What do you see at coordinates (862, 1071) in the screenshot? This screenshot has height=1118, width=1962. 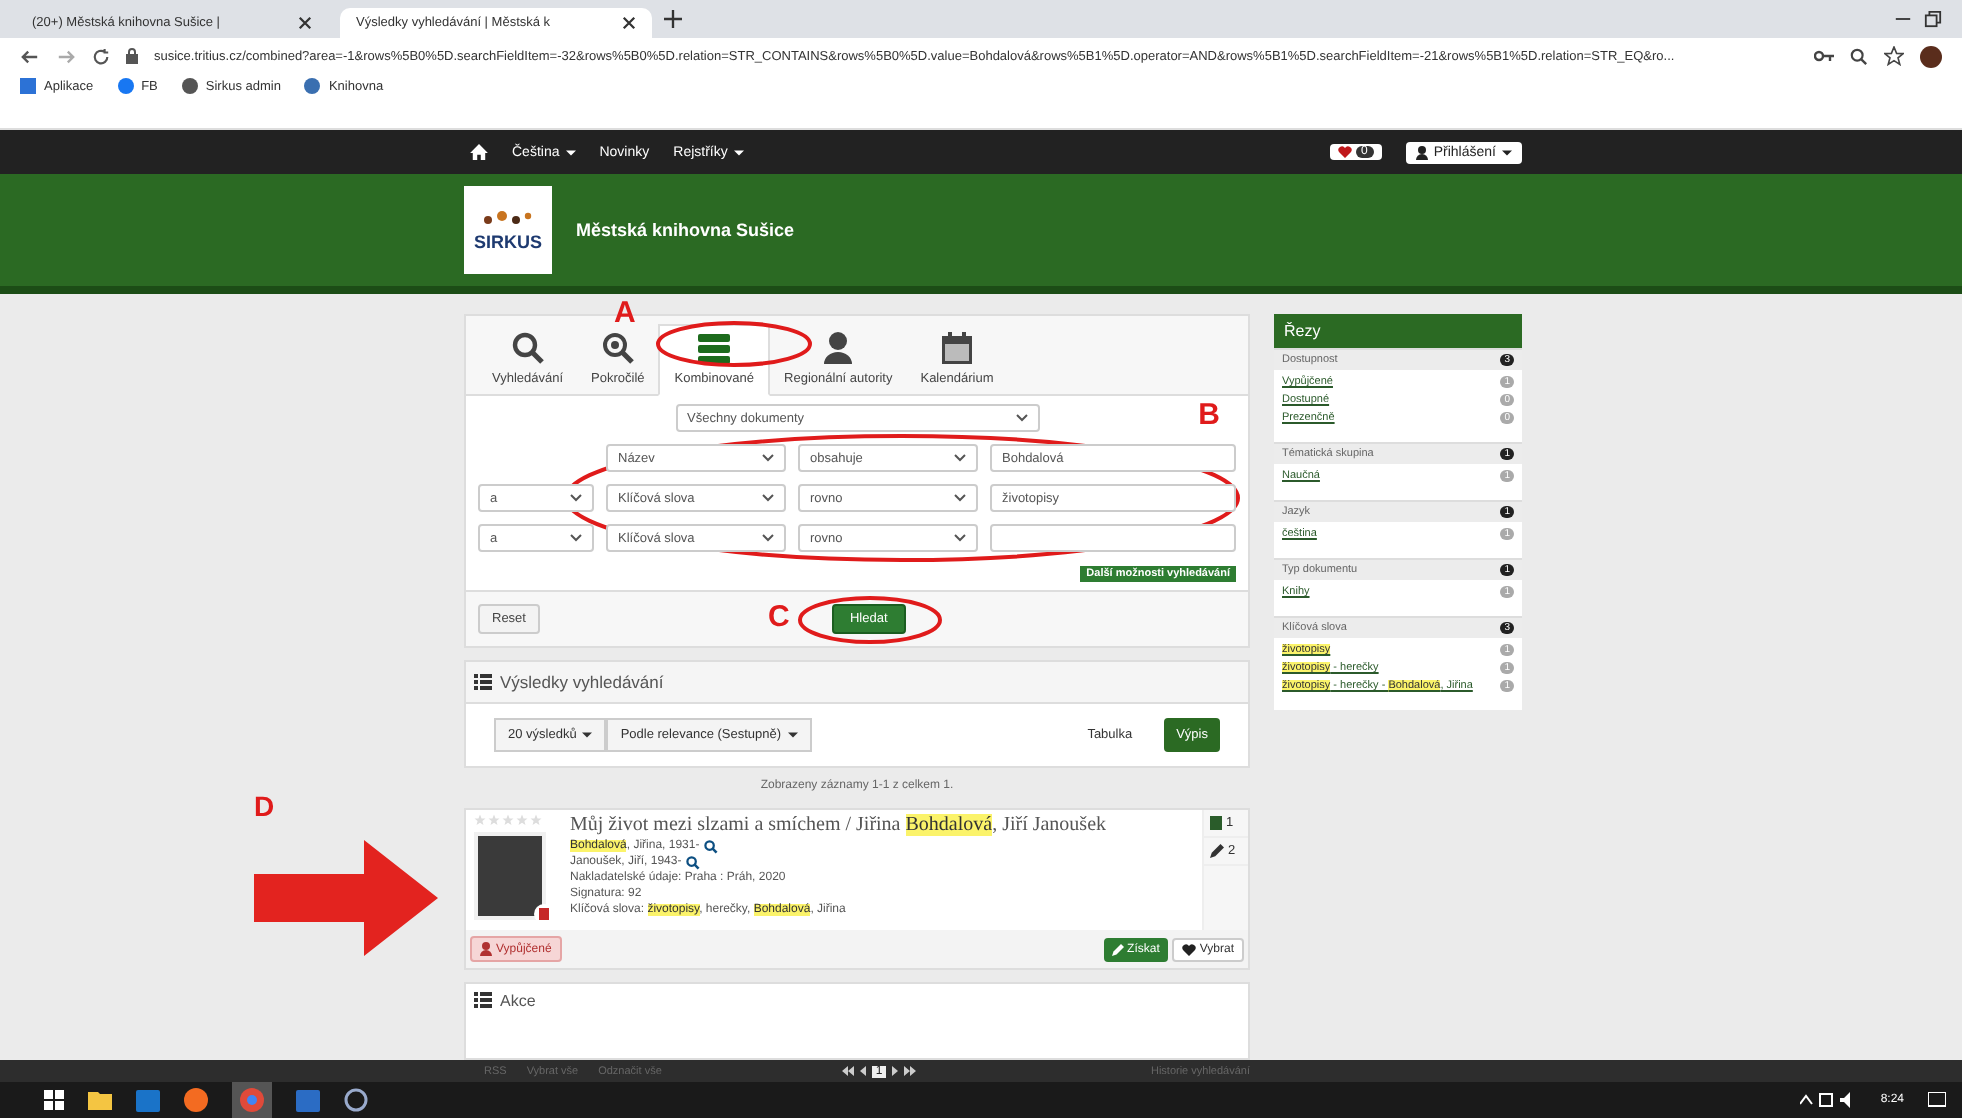 I see `previous-page-icon` at bounding box center [862, 1071].